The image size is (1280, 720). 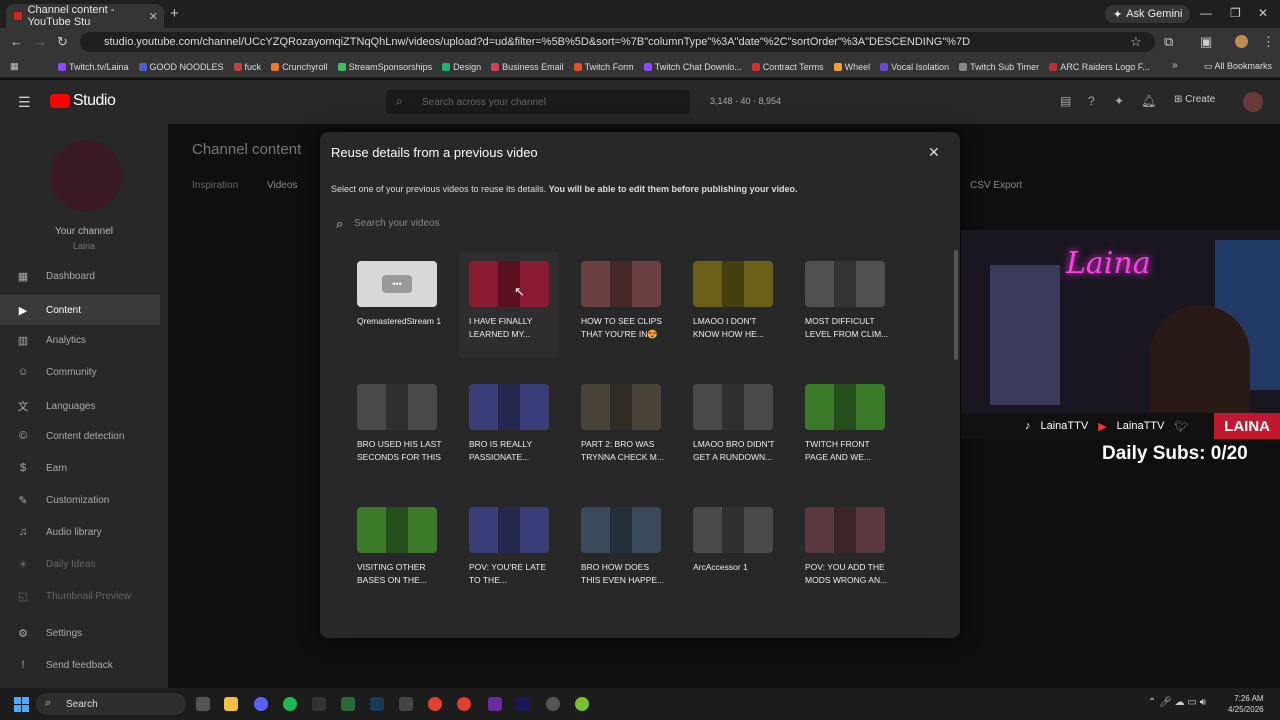 I want to click on task-view-icon, so click(x=203, y=704).